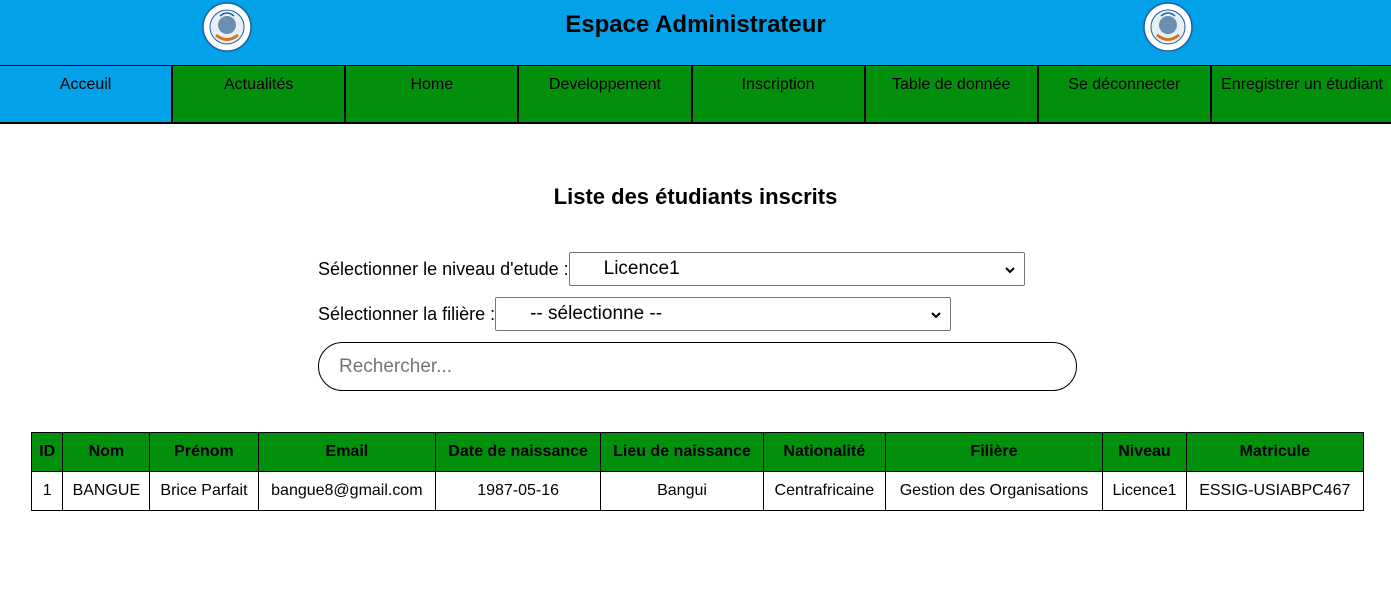  What do you see at coordinates (723, 314) in the screenshot?
I see `filiere-select: -- sélectionne --` at bounding box center [723, 314].